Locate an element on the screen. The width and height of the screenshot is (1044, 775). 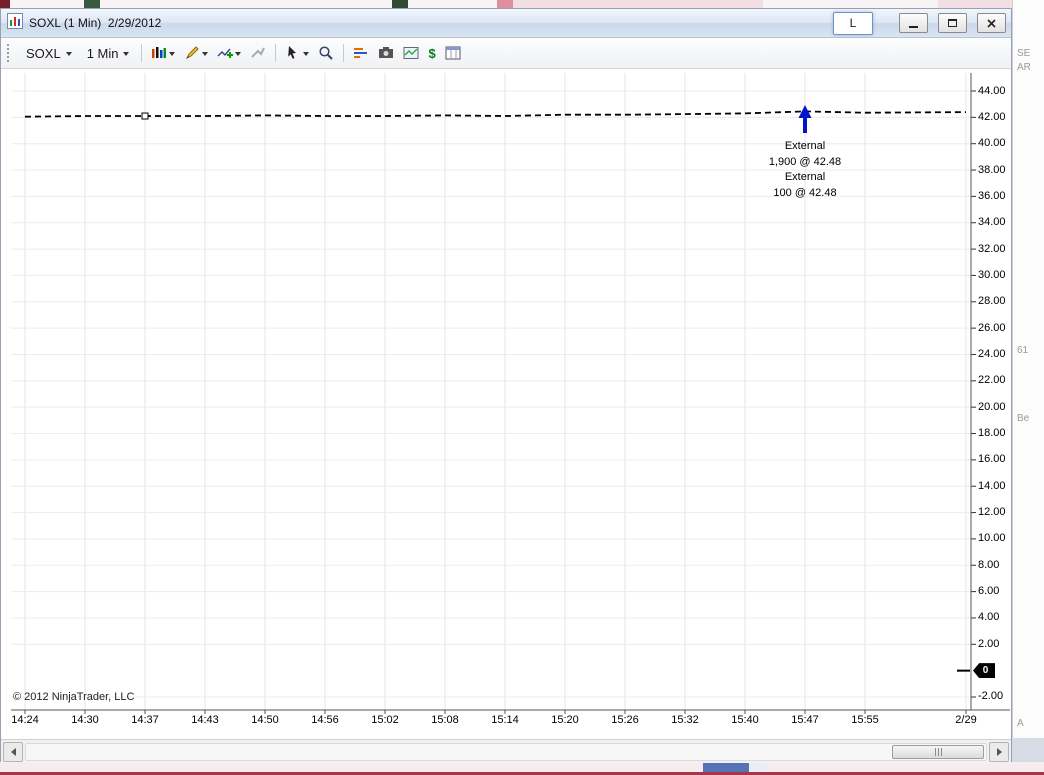
x-axis-label: 15:14 is located at coordinates (505, 720).